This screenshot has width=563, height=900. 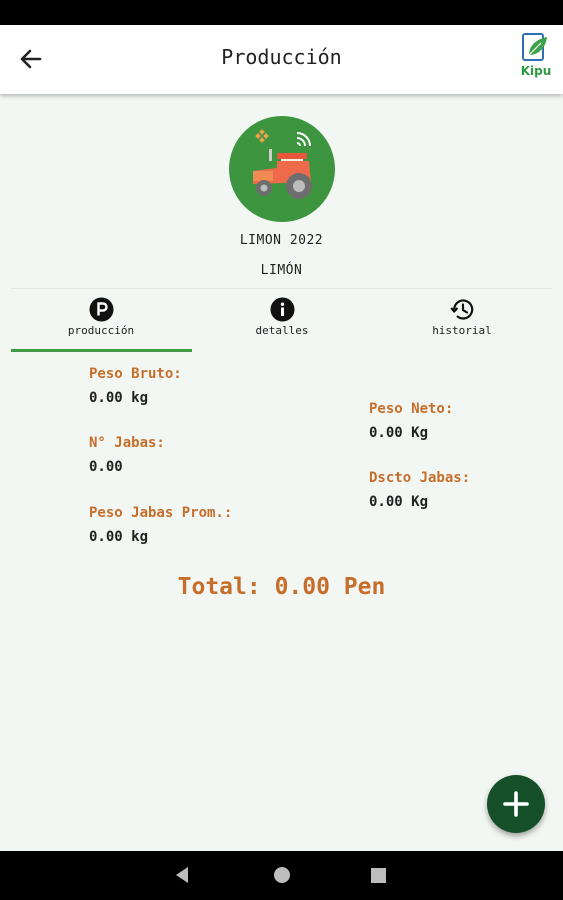 I want to click on p-circle-icon, so click(x=101, y=309).